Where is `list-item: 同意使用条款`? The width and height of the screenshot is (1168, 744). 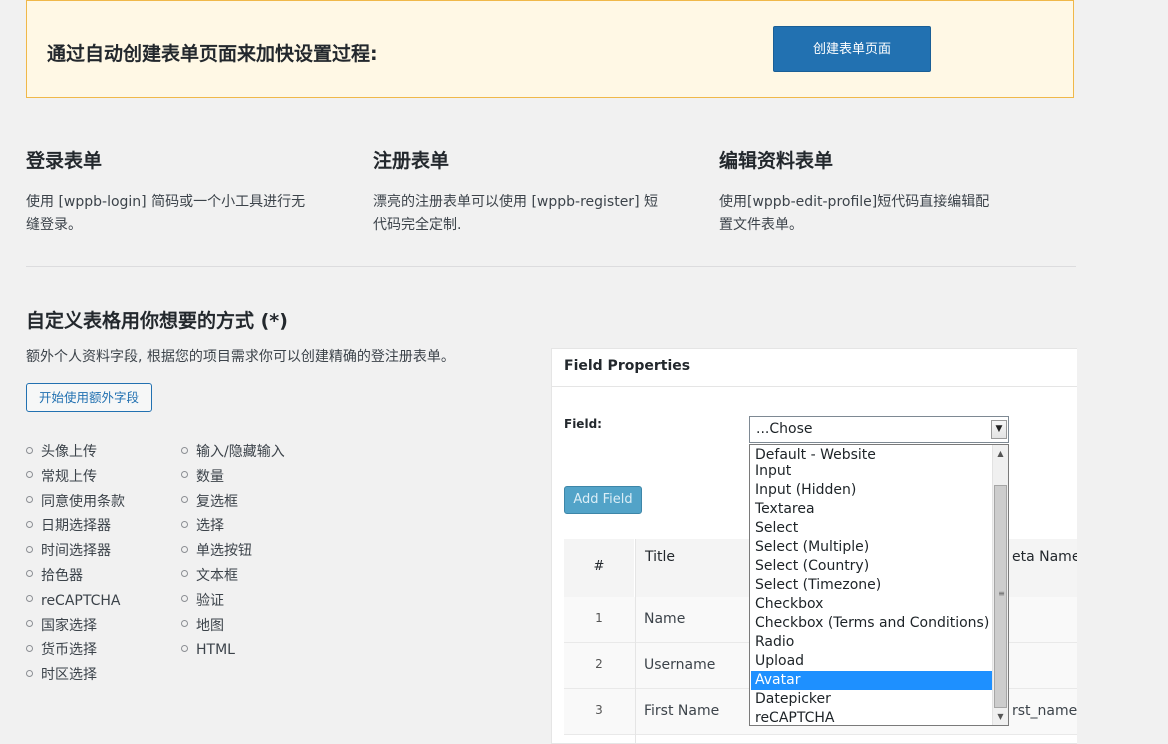
list-item: 同意使用条款 is located at coordinates (75, 504).